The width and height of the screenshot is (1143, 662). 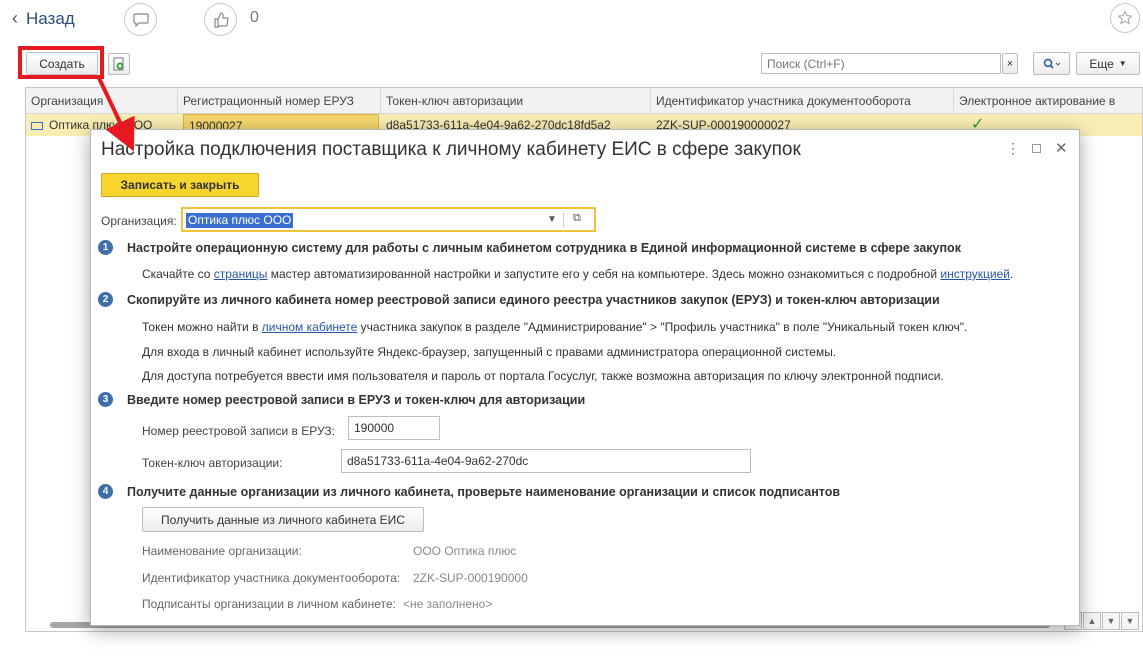 I want to click on clear-search-button: ×, so click(x=1010, y=63).